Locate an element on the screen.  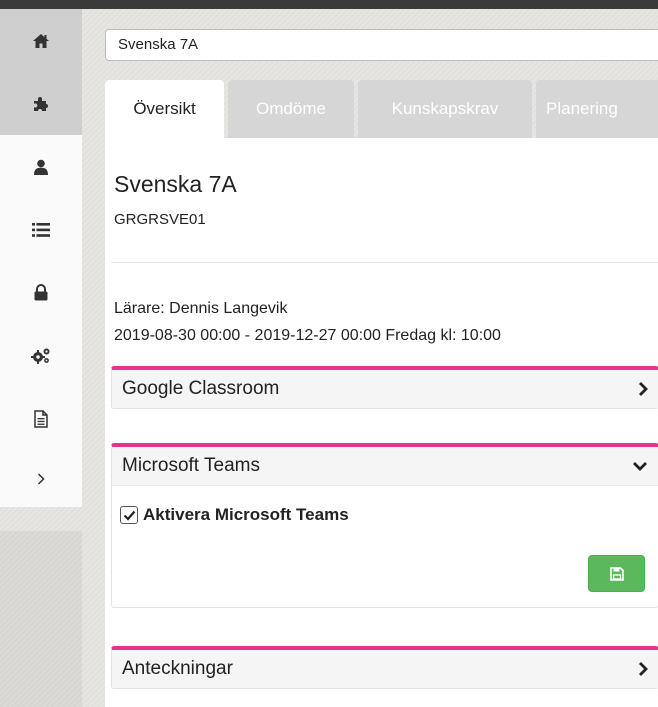
course-code: GRGRSVE01 is located at coordinates (160, 219).